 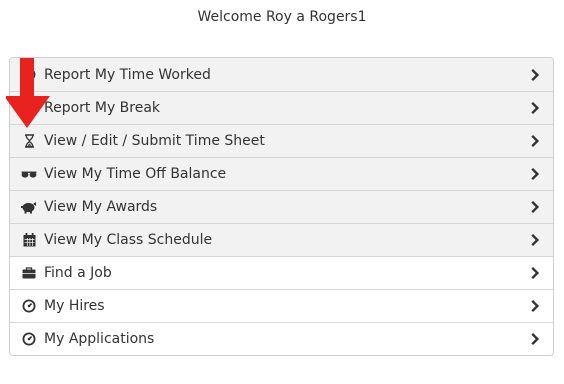 What do you see at coordinates (281, 107) in the screenshot?
I see `menu-item-report-break: Report My Break` at bounding box center [281, 107].